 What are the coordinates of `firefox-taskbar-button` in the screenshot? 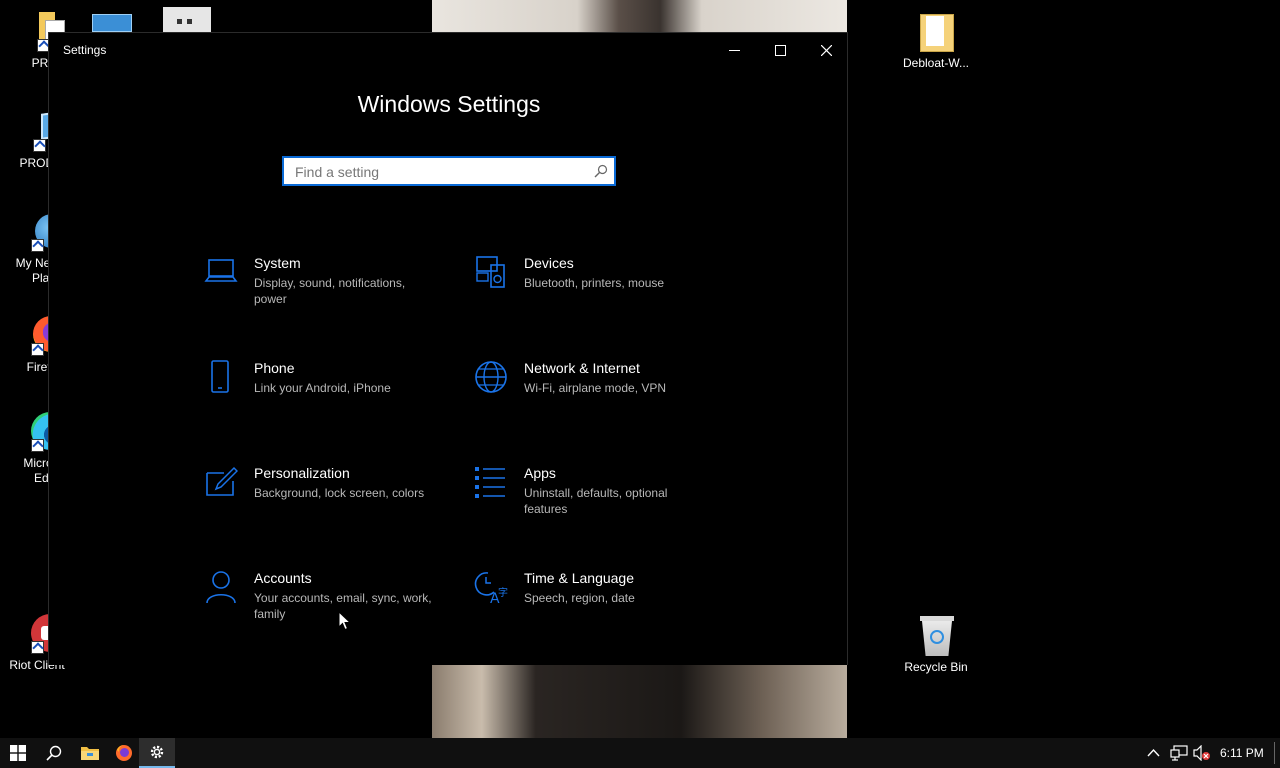 It's located at (124, 753).